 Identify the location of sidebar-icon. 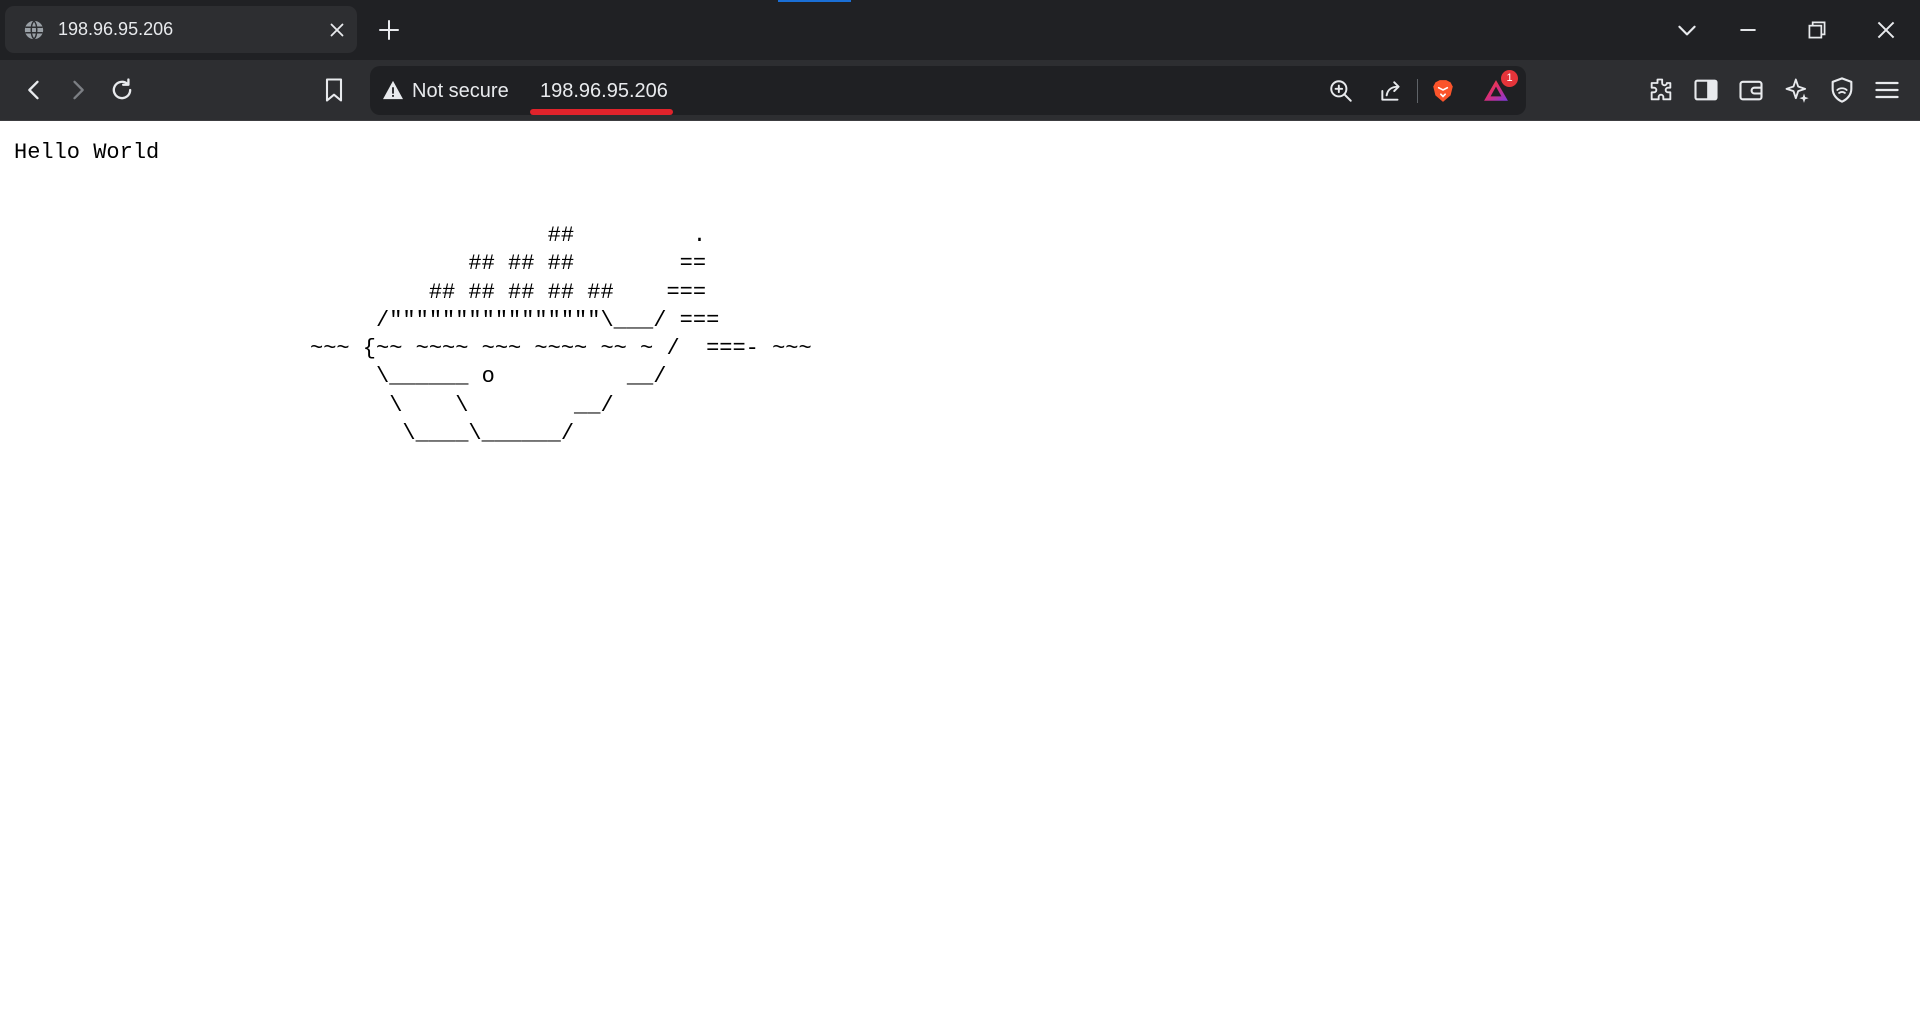
(1706, 90).